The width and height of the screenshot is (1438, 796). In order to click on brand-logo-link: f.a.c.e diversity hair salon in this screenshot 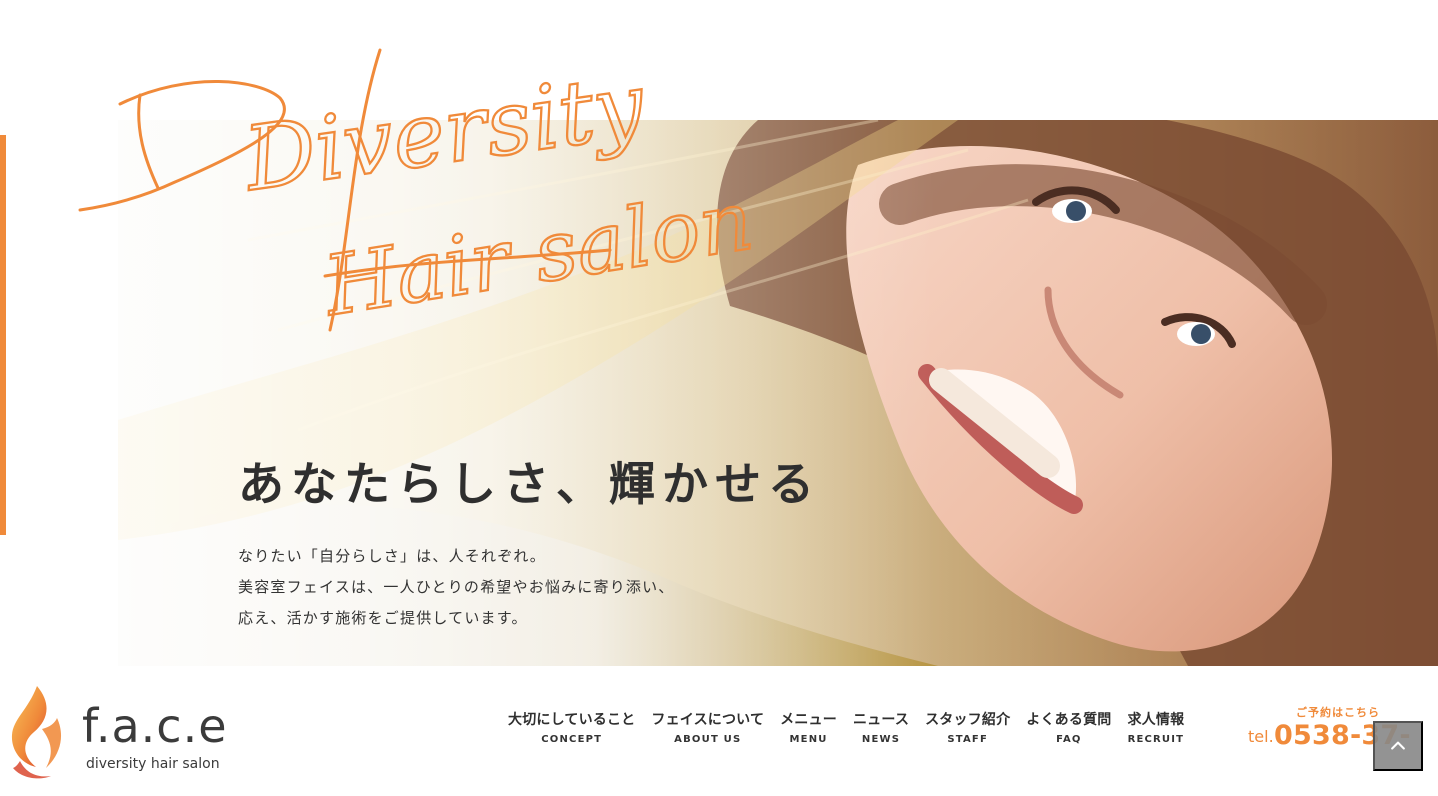, I will do `click(133, 734)`.